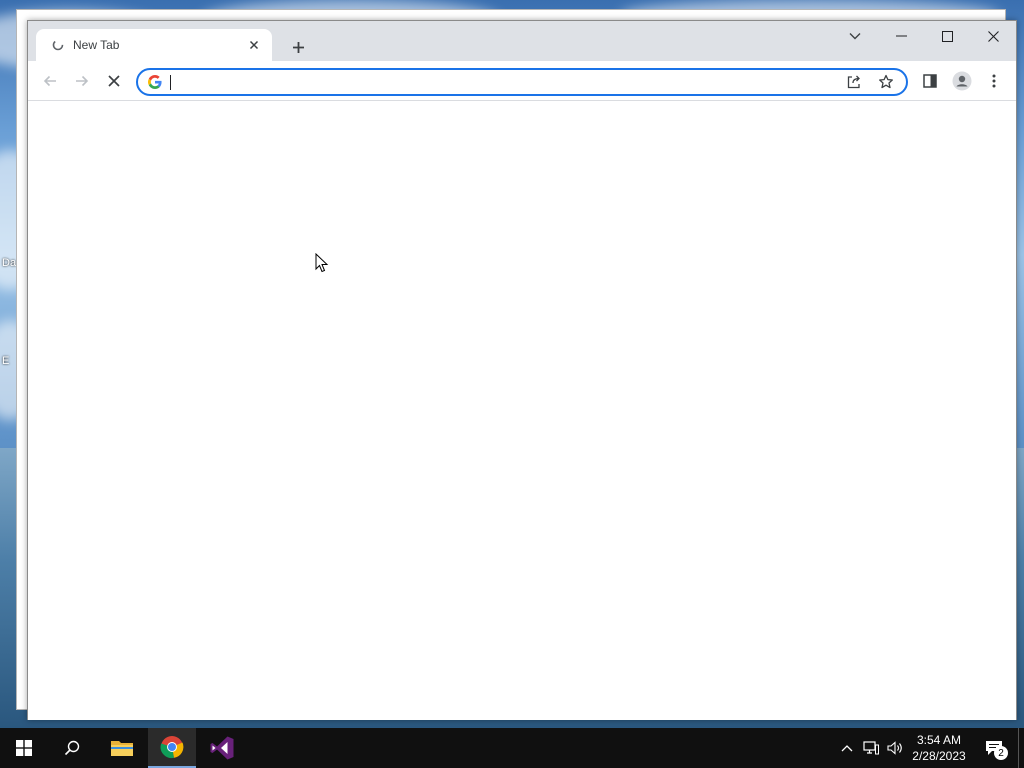  I want to click on menu-button, so click(994, 81).